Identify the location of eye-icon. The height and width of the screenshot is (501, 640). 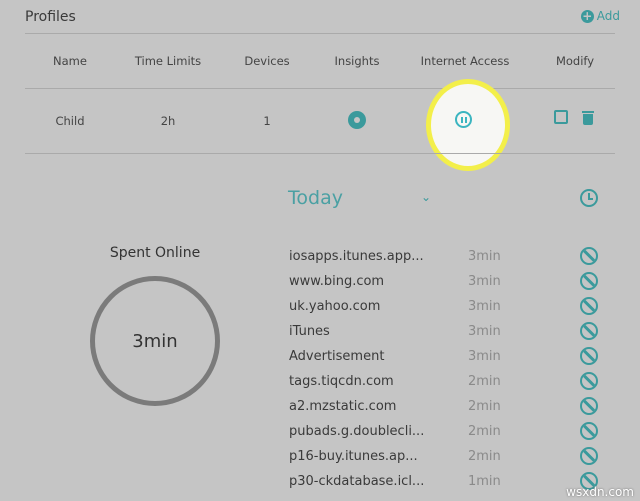
(357, 120).